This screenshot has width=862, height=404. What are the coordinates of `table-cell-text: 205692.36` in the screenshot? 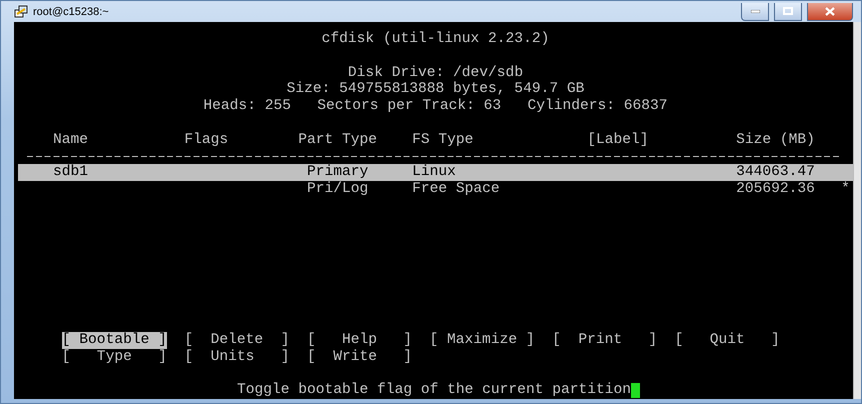 It's located at (775, 189).